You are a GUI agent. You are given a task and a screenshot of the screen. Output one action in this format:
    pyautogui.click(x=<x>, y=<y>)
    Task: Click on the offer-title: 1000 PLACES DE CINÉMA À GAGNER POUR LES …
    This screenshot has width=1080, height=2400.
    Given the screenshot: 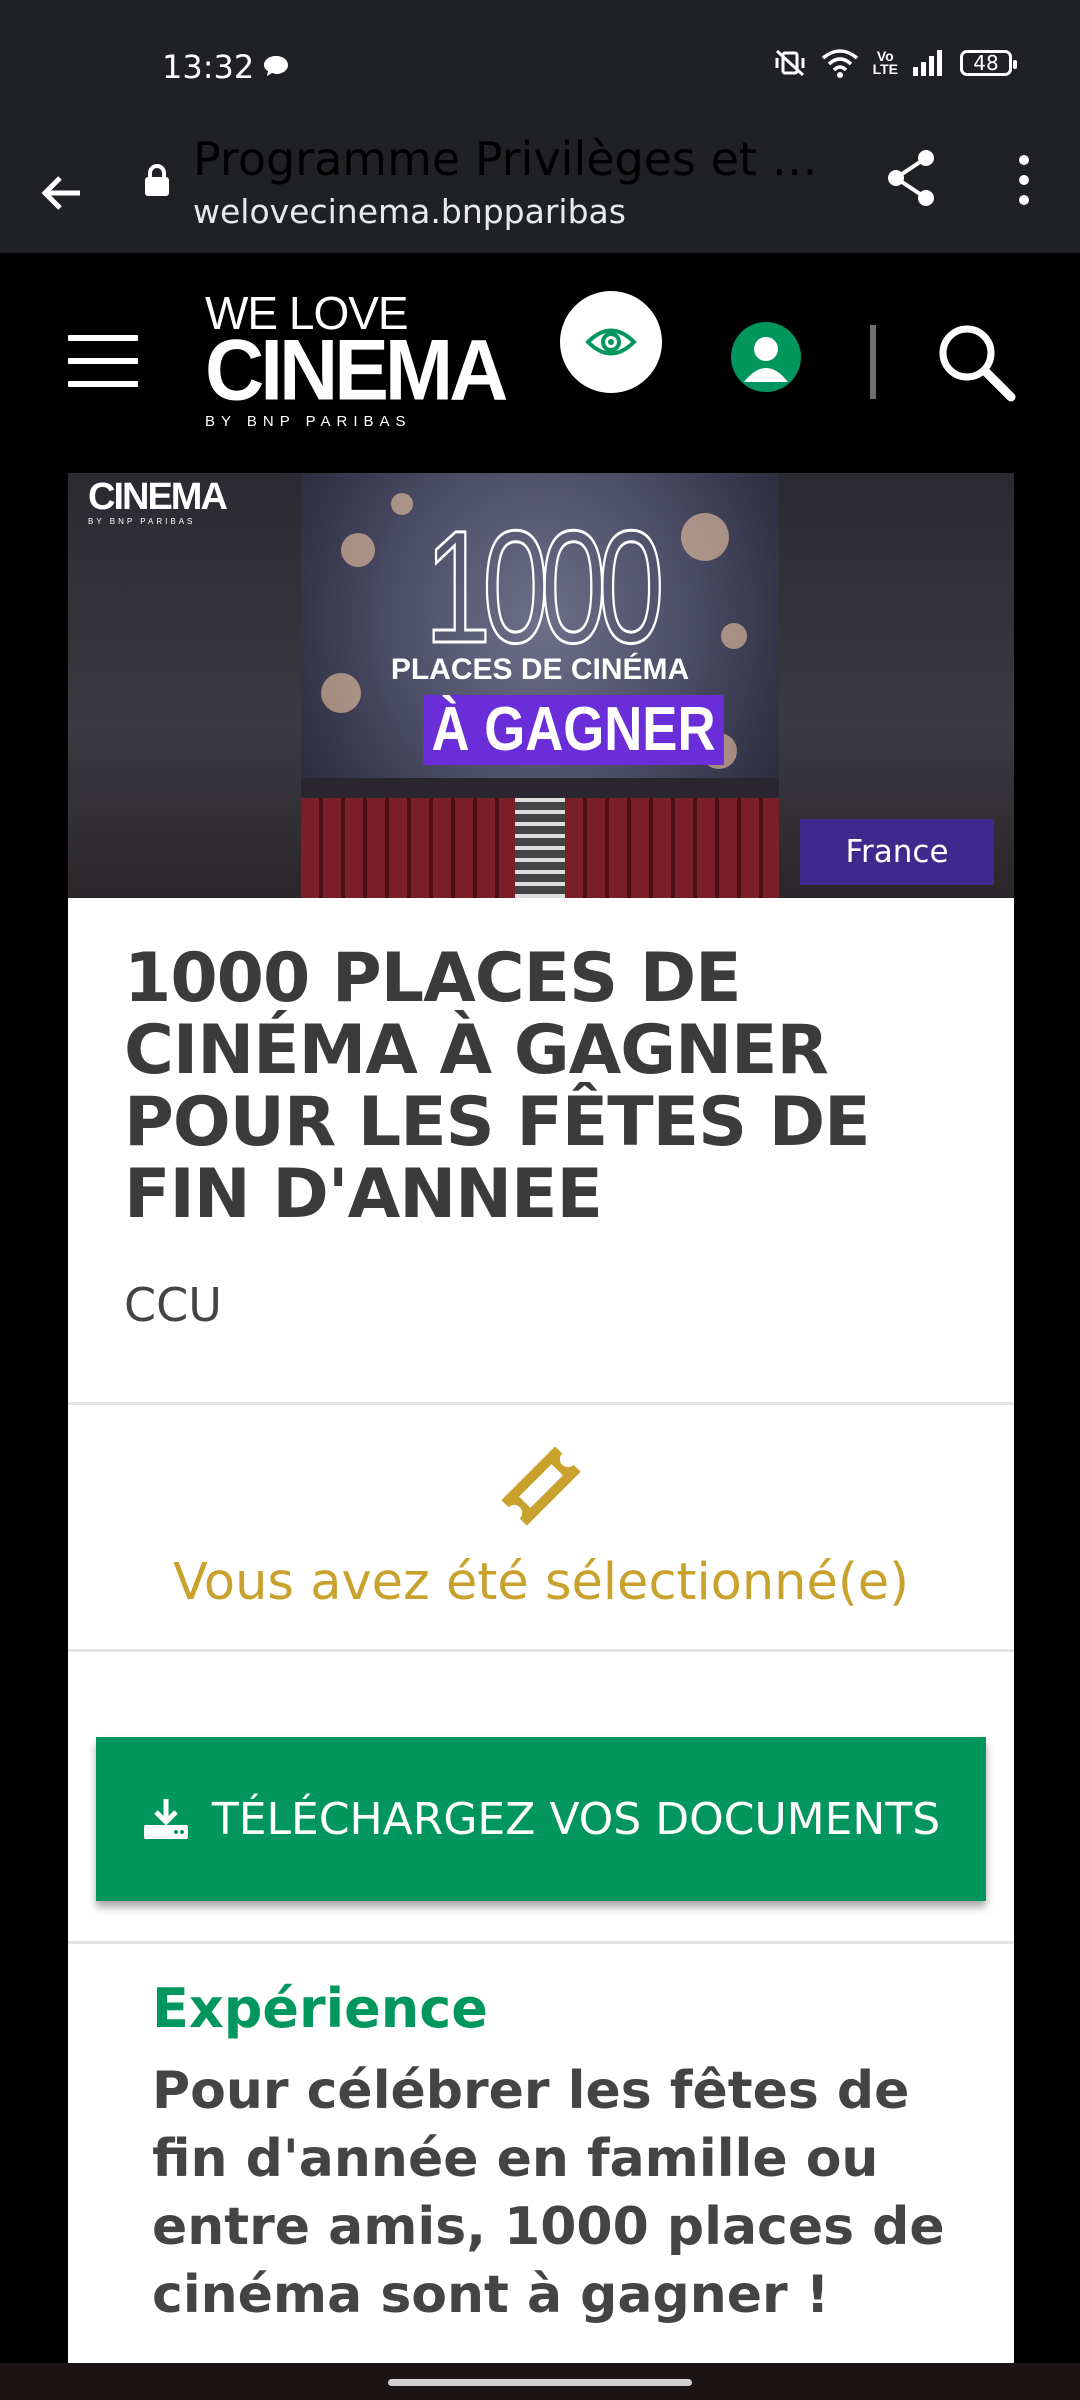 What is the action you would take?
    pyautogui.click(x=497, y=1086)
    